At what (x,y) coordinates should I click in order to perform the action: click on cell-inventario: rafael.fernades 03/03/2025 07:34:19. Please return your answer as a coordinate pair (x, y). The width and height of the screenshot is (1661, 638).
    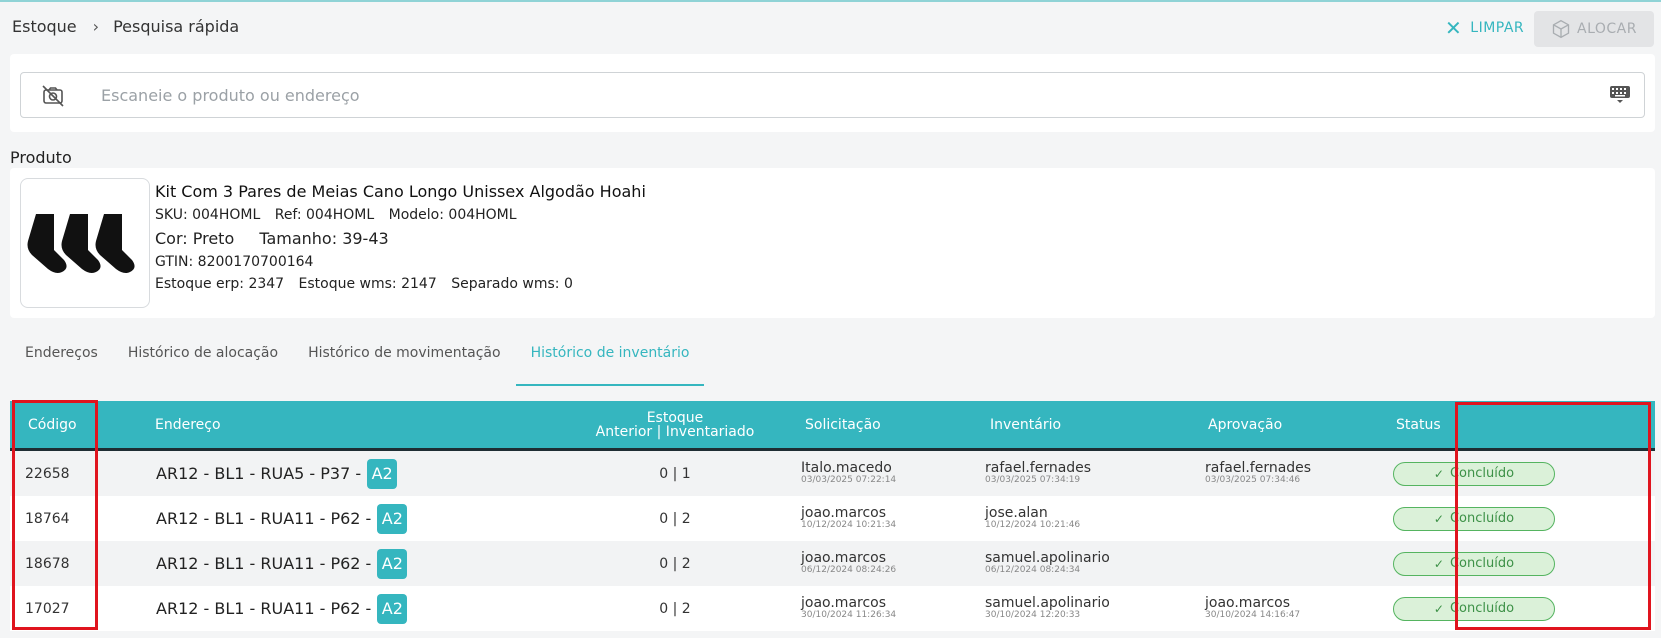
    Looking at the image, I should click on (1038, 473).